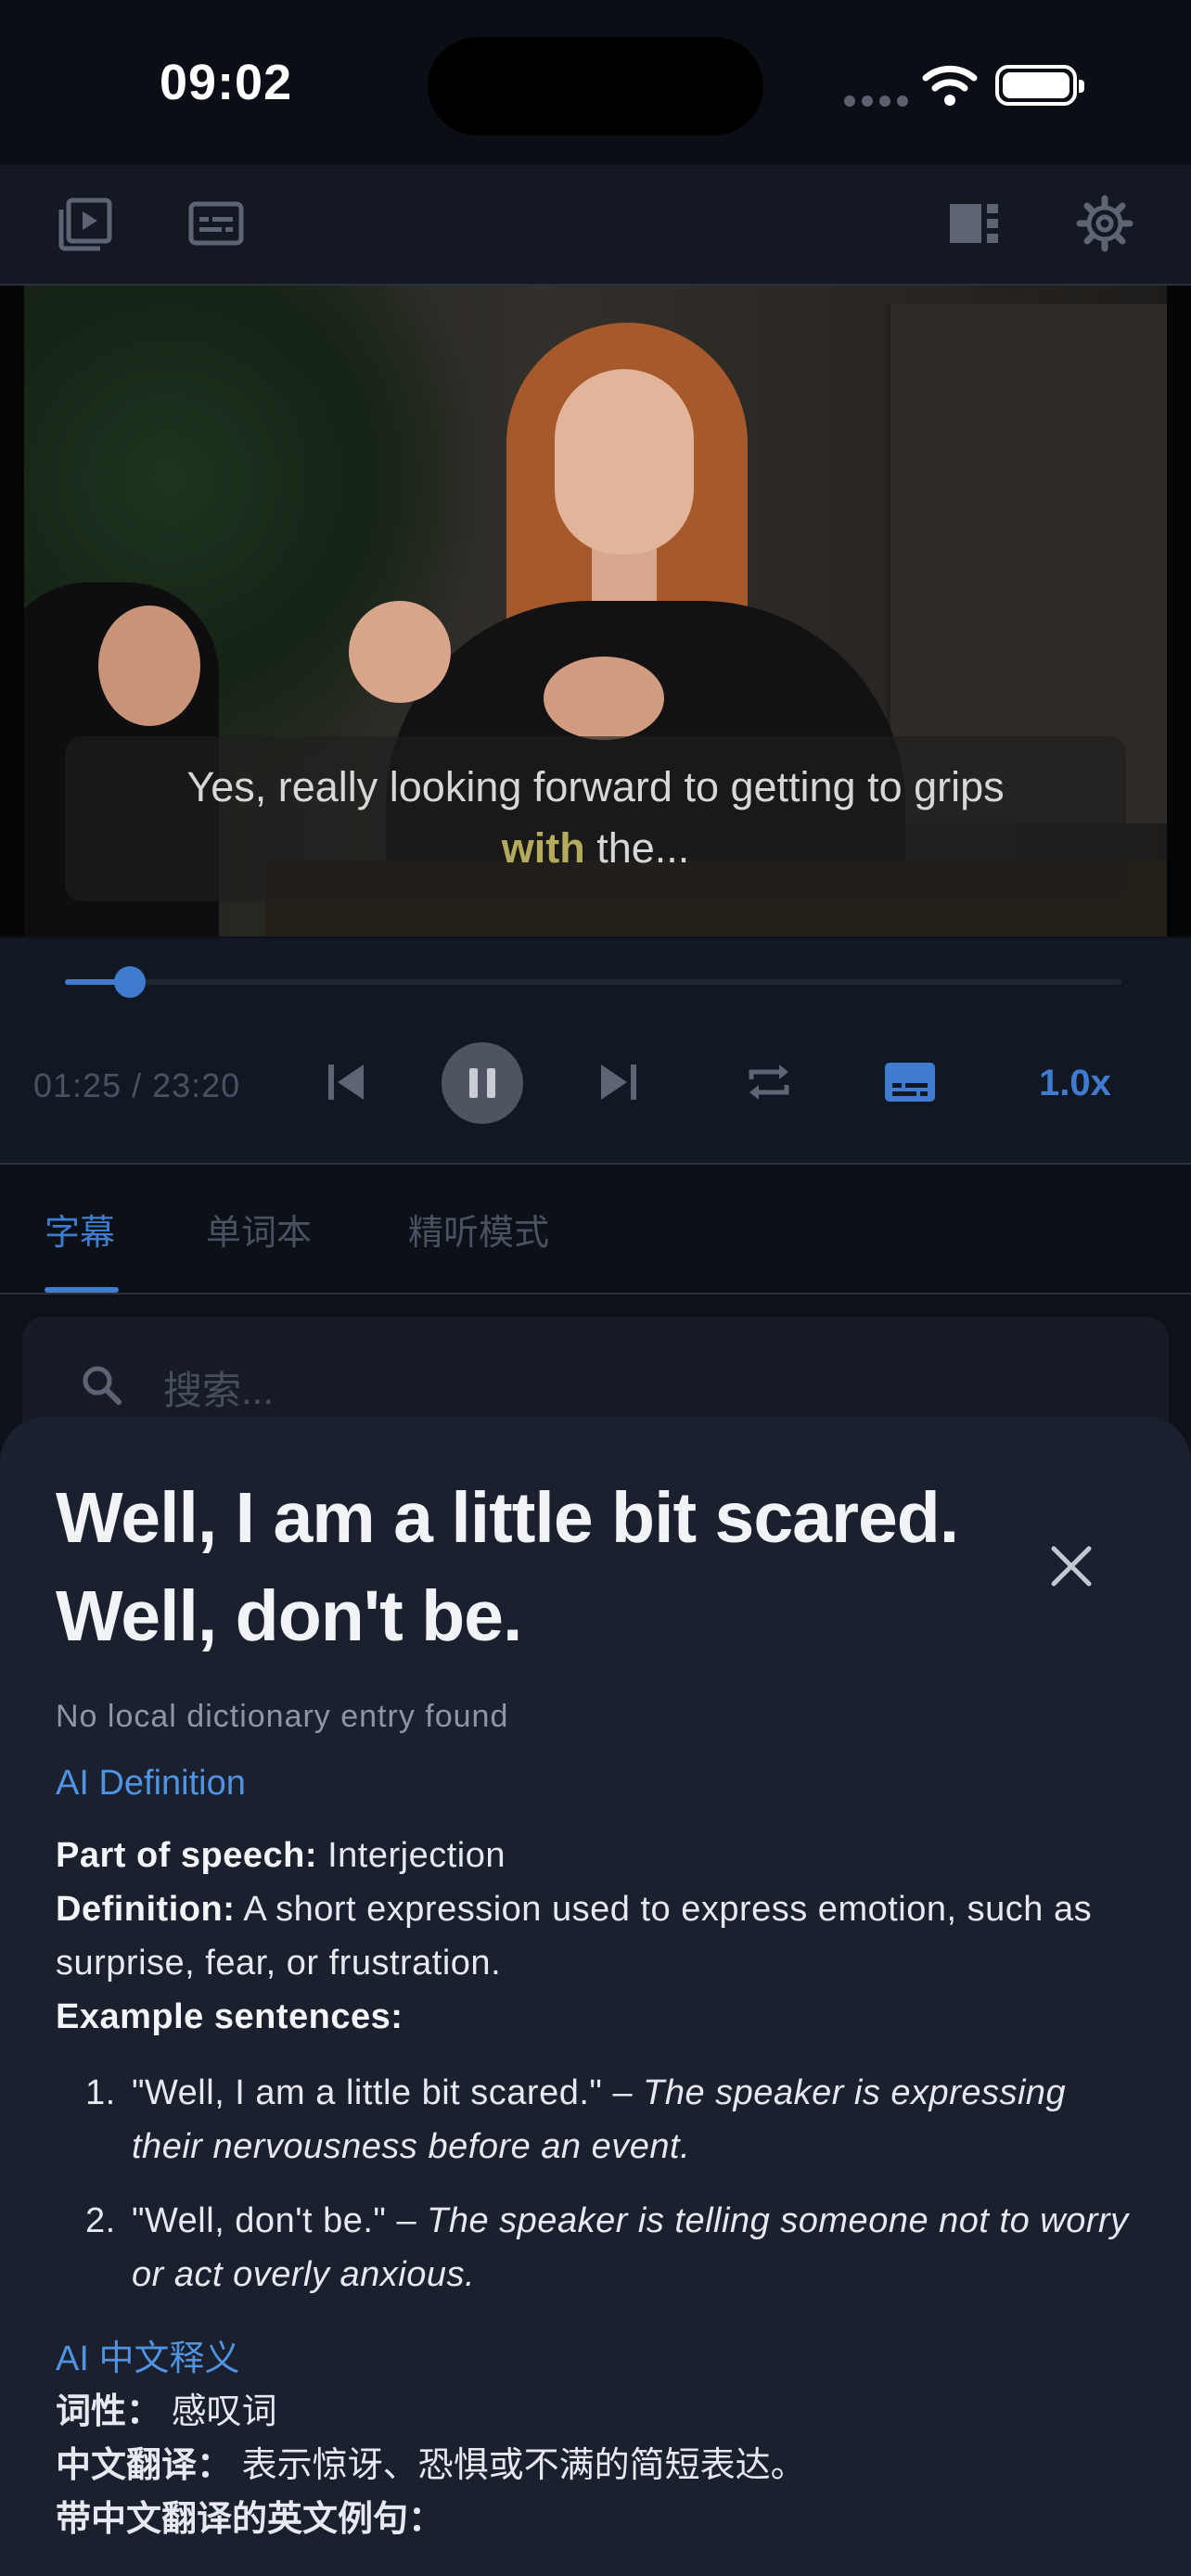 Image resolution: width=1191 pixels, height=2576 pixels. What do you see at coordinates (102, 1385) in the screenshot?
I see `search-icon` at bounding box center [102, 1385].